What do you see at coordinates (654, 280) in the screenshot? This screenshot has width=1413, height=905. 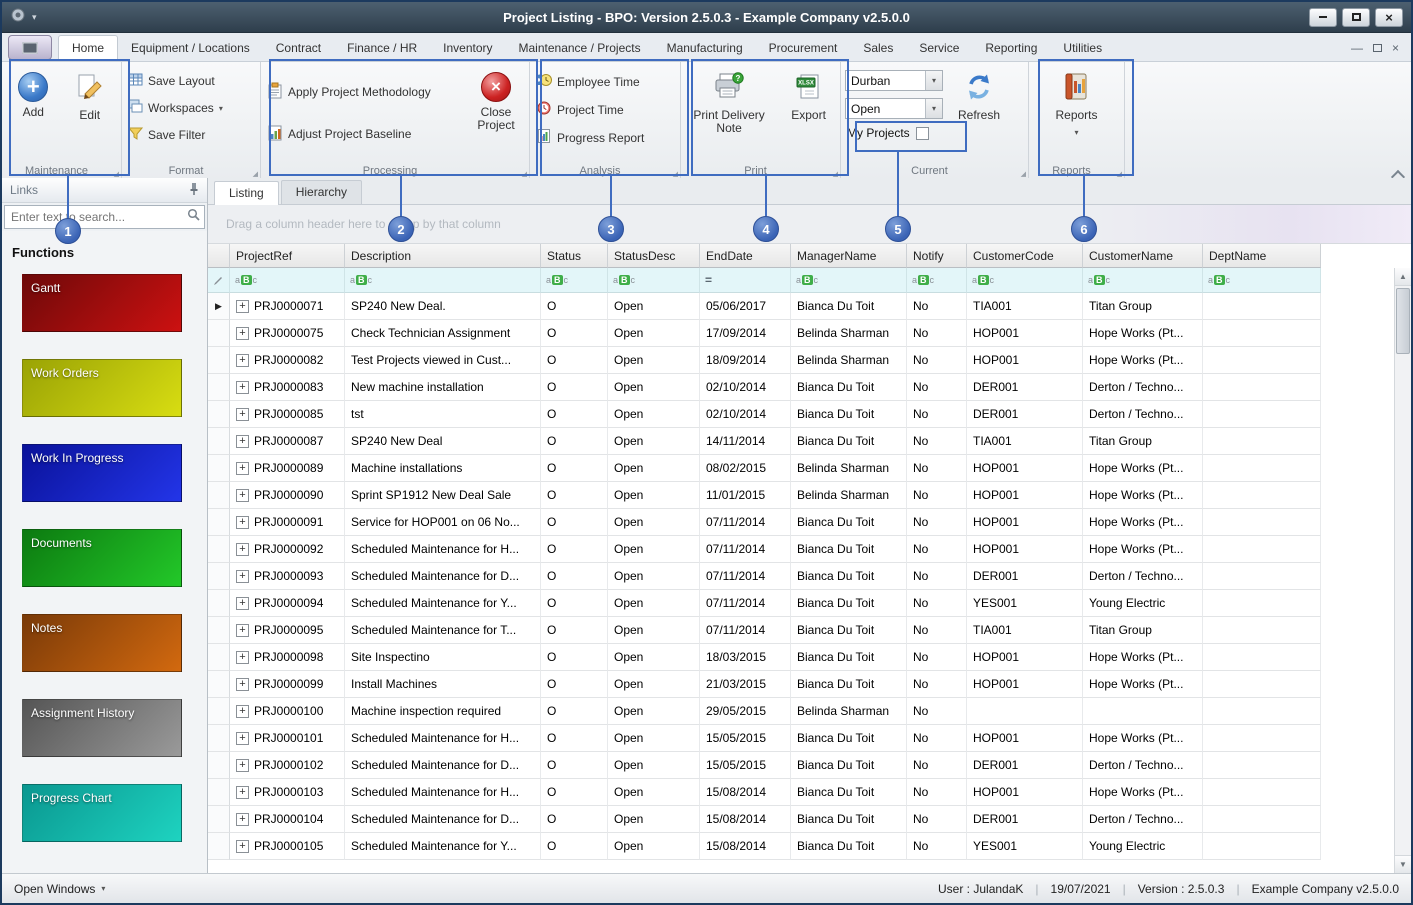 I see `filter-cell-statusdesc: aBc` at bounding box center [654, 280].